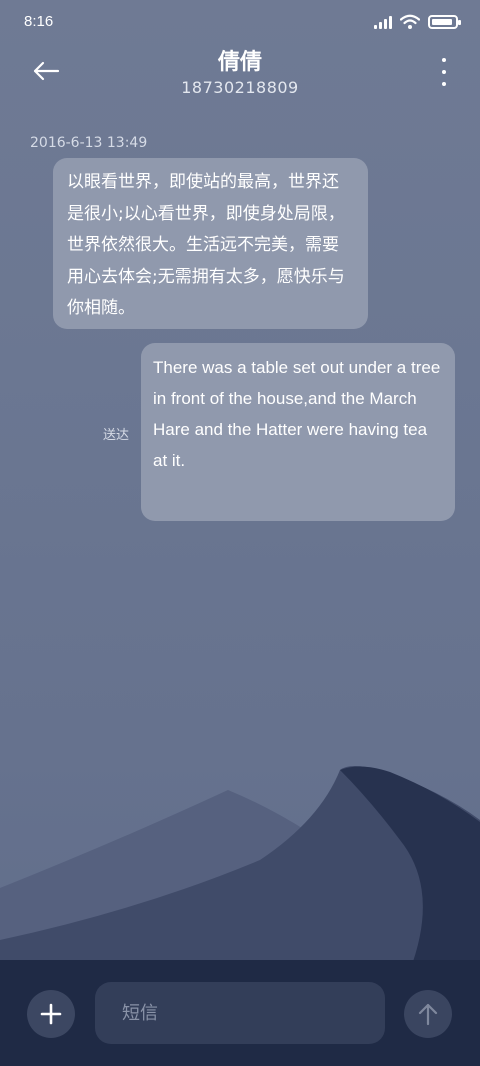 This screenshot has height=1066, width=480. I want to click on add-attachment-button, so click(51, 1014).